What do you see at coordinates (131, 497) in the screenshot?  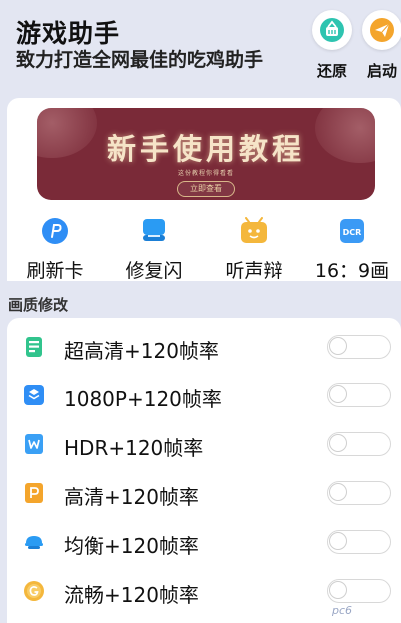 I see `option-label: 高清+120帧率` at bounding box center [131, 497].